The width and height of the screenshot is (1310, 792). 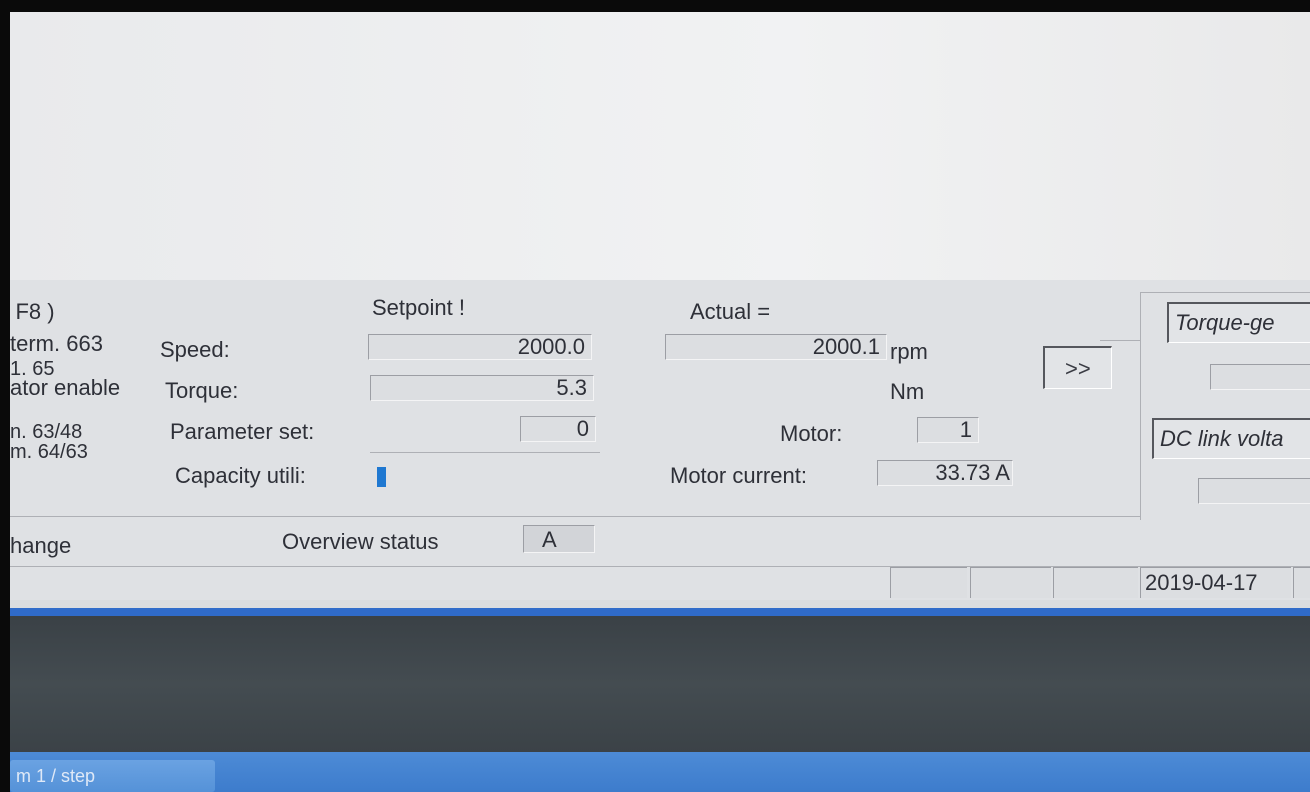 What do you see at coordinates (49, 452) in the screenshot?
I see `param-ref-label-3: m. 64/63` at bounding box center [49, 452].